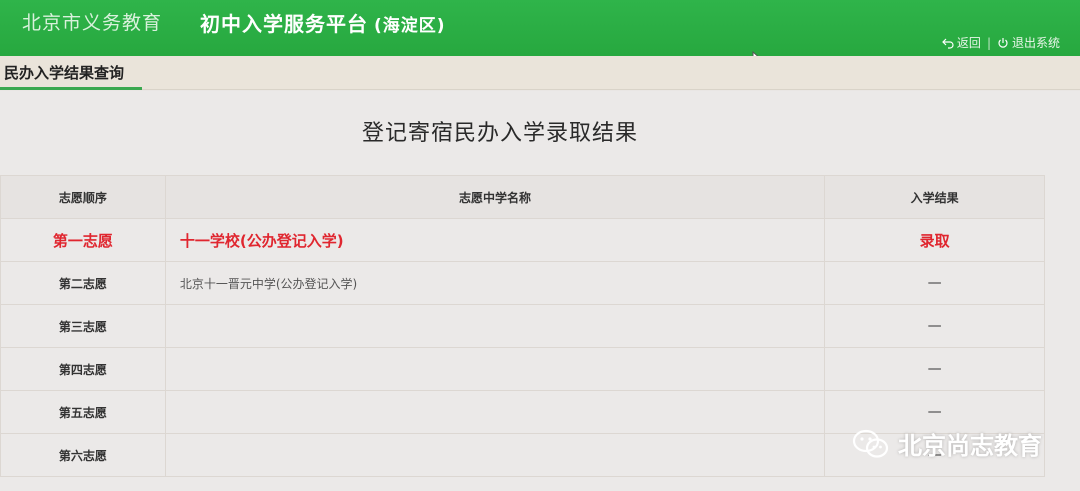  What do you see at coordinates (934, 240) in the screenshot?
I see `row-result: 录取` at bounding box center [934, 240].